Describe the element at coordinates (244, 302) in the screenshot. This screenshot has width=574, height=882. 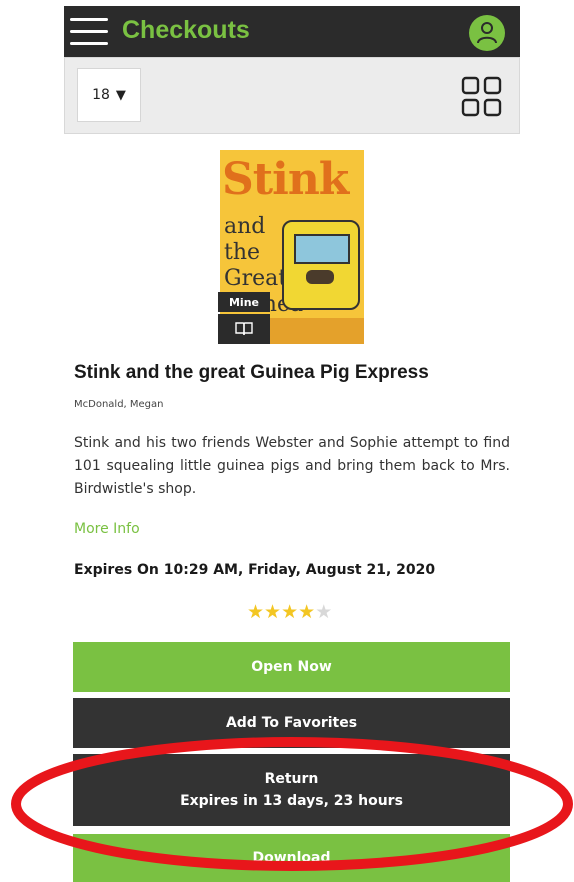
I see `ownership-badge: Mine` at that location.